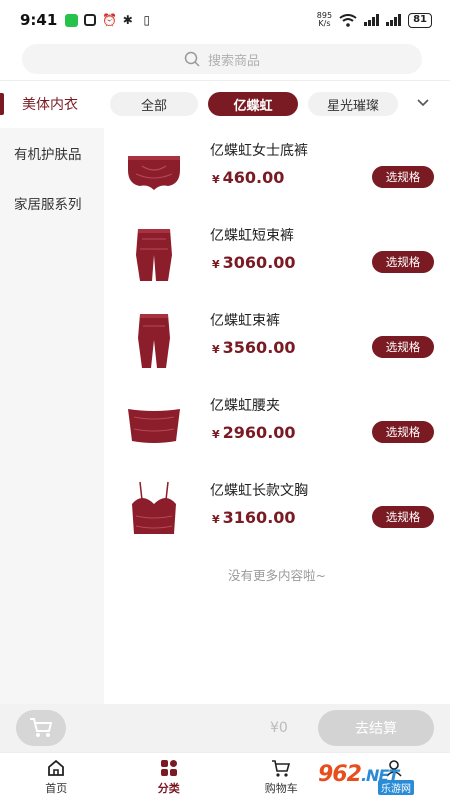 The height and width of the screenshot is (800, 450). I want to click on tab-all-label: 全部, so click(153, 106).